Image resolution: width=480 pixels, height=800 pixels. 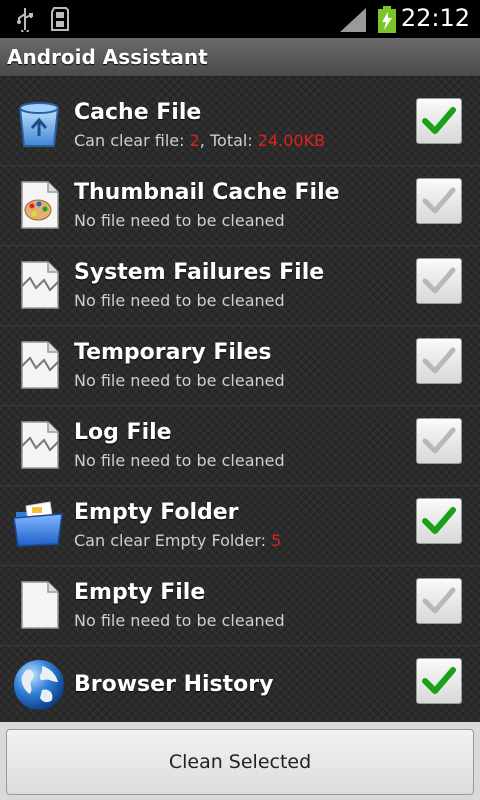 I want to click on title-bar: Android Assistant, so click(x=240, y=57).